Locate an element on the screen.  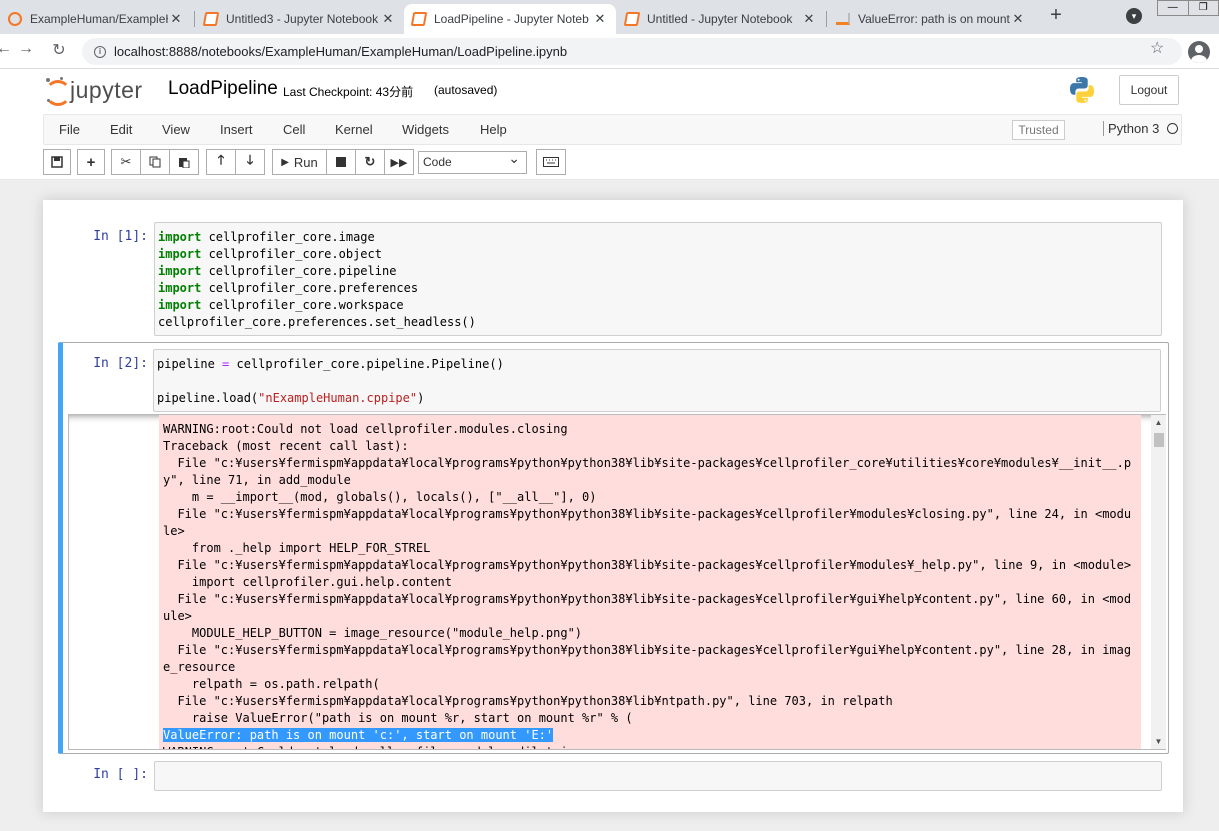
scissors-icon: ✂ is located at coordinates (126, 161).